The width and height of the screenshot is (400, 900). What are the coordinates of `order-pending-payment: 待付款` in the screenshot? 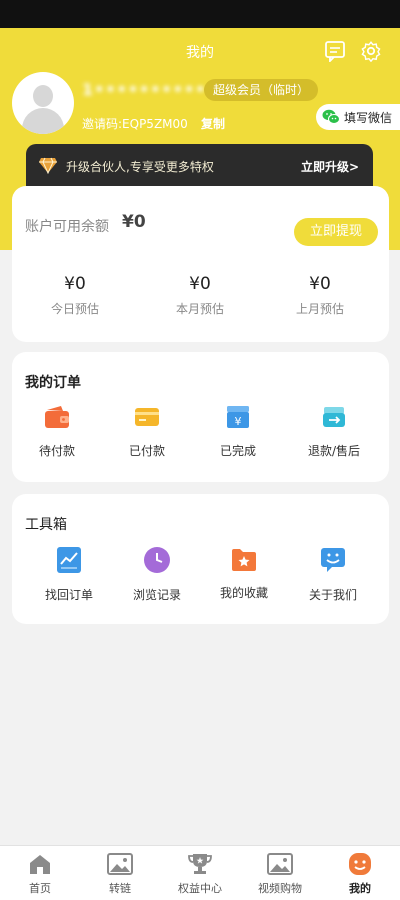 It's located at (57, 431).